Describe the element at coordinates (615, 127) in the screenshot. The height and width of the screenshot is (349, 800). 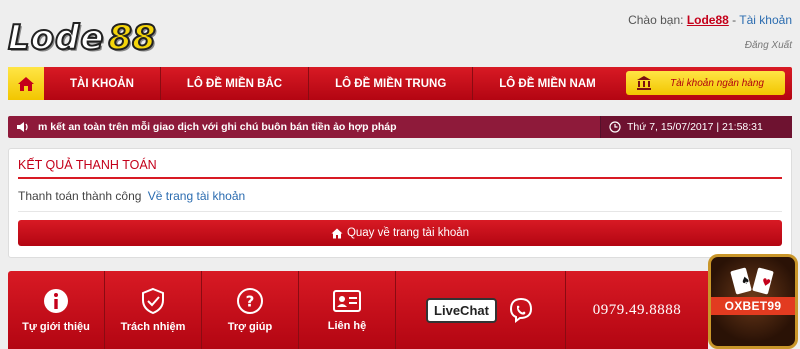
I see `clock-icon` at that location.